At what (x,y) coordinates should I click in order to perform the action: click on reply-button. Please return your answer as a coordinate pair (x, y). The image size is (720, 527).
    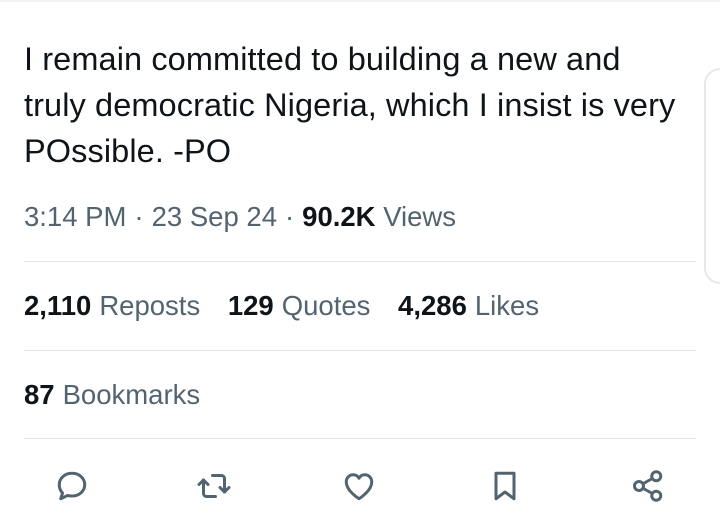
    Looking at the image, I should click on (72, 486).